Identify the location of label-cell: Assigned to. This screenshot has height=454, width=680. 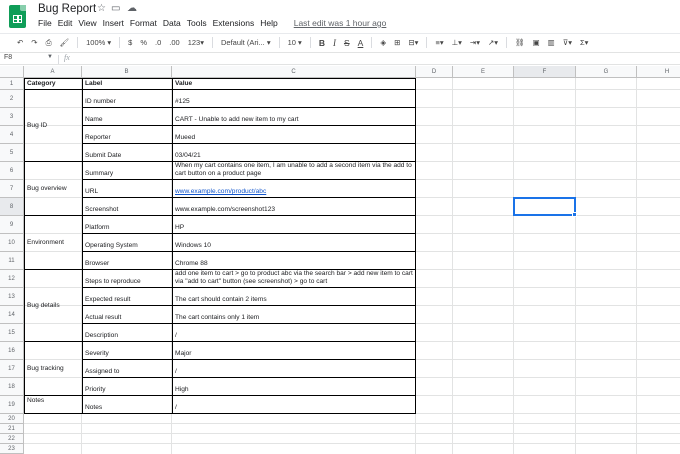
(127, 368).